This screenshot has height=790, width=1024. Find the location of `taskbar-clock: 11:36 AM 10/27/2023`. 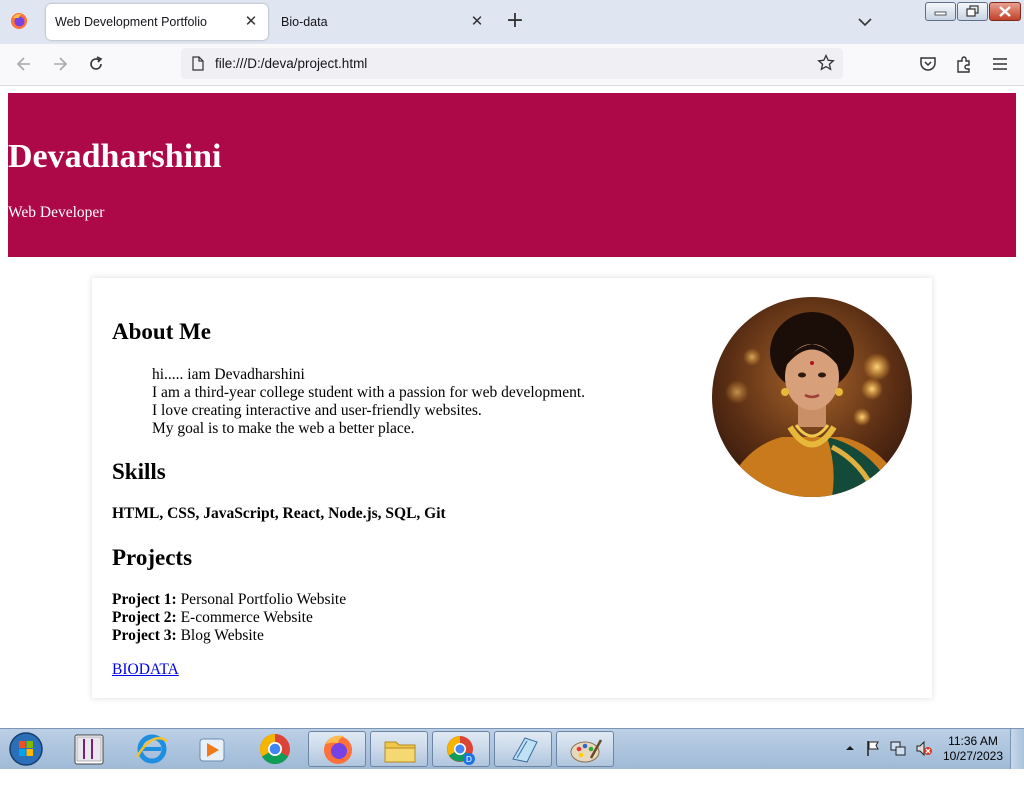

taskbar-clock: 11:36 AM 10/27/2023 is located at coordinates (973, 749).